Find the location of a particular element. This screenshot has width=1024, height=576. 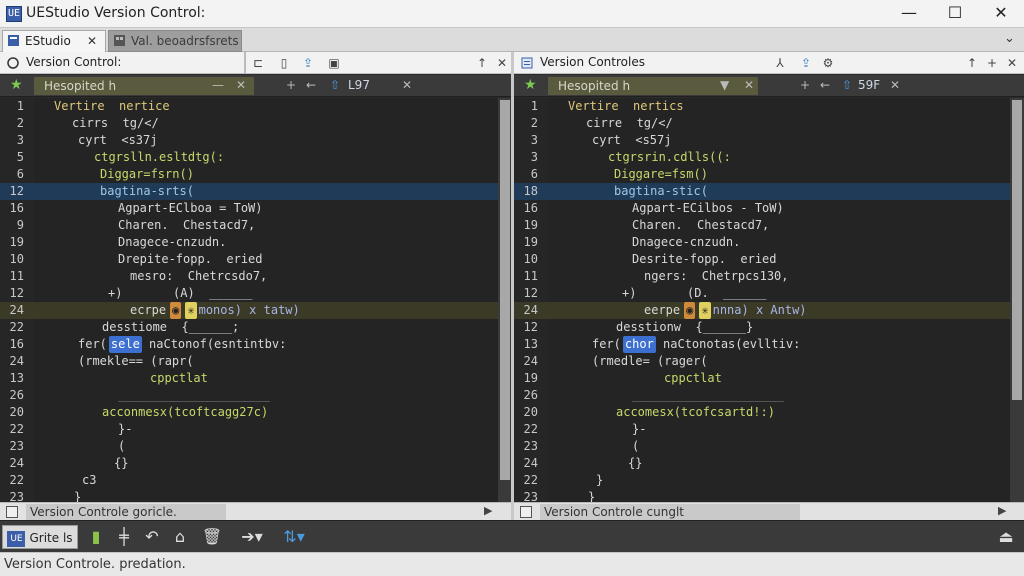

right-scrollbar is located at coordinates (1017, 300).